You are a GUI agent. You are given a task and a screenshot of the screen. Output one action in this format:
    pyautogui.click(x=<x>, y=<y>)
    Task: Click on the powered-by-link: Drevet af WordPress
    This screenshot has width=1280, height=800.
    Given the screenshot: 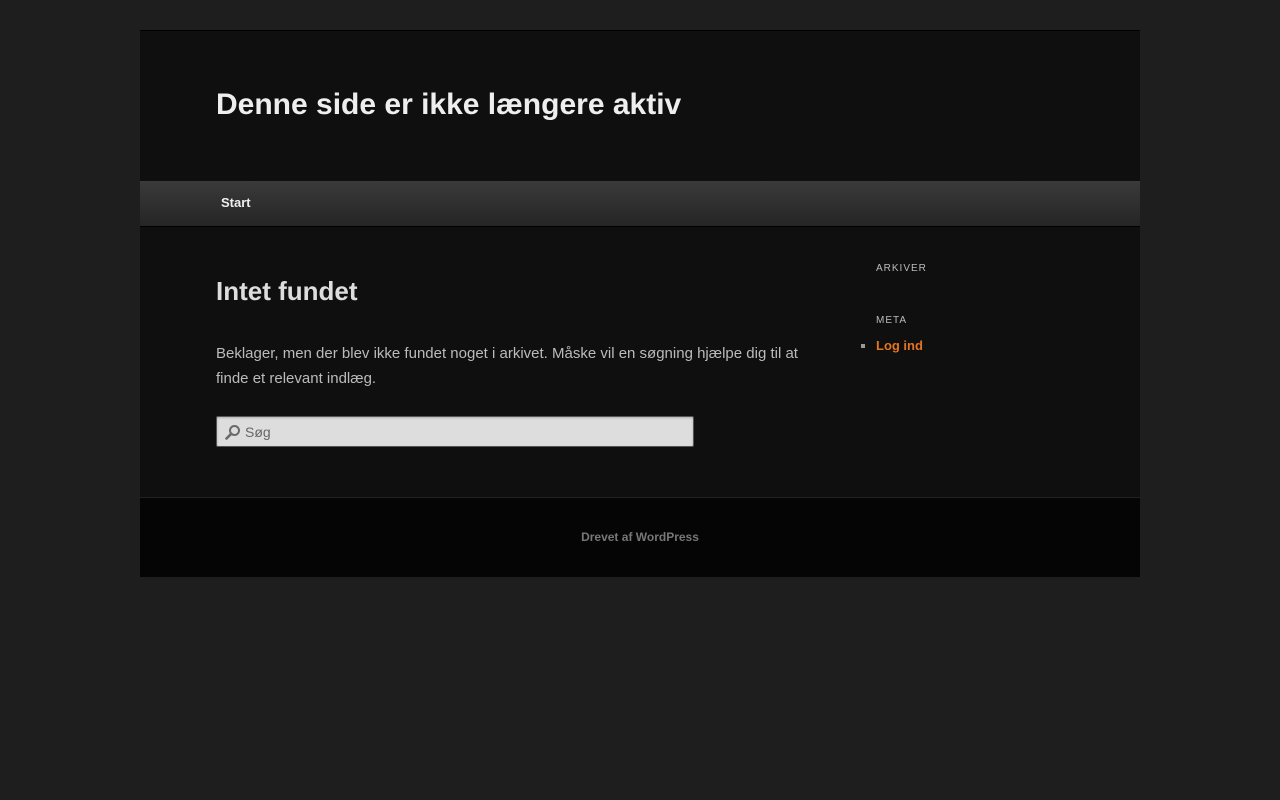 What is the action you would take?
    pyautogui.click(x=640, y=537)
    